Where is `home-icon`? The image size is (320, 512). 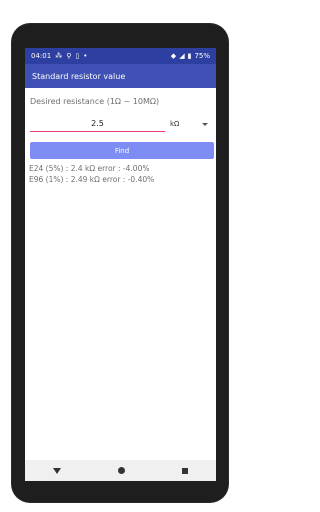
home-icon is located at coordinates (121, 470).